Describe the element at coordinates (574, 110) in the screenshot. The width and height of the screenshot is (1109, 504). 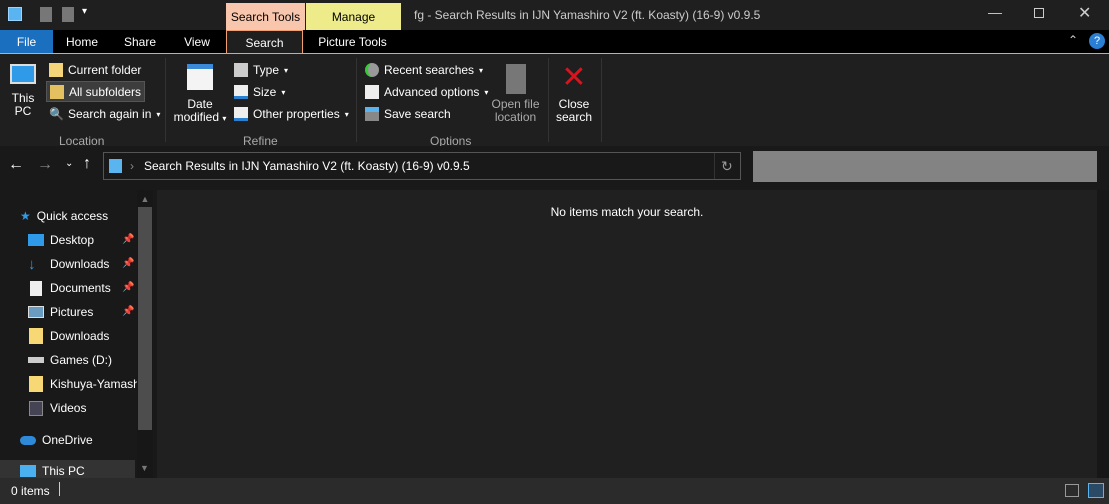
I see `close-search-label: Close search` at that location.